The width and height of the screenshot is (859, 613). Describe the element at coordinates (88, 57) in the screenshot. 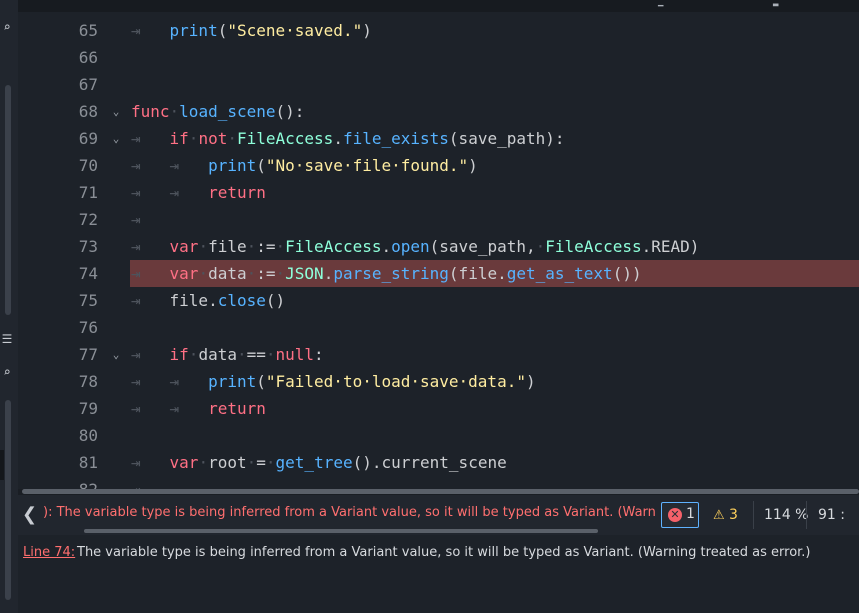

I see `line-number: 66` at that location.